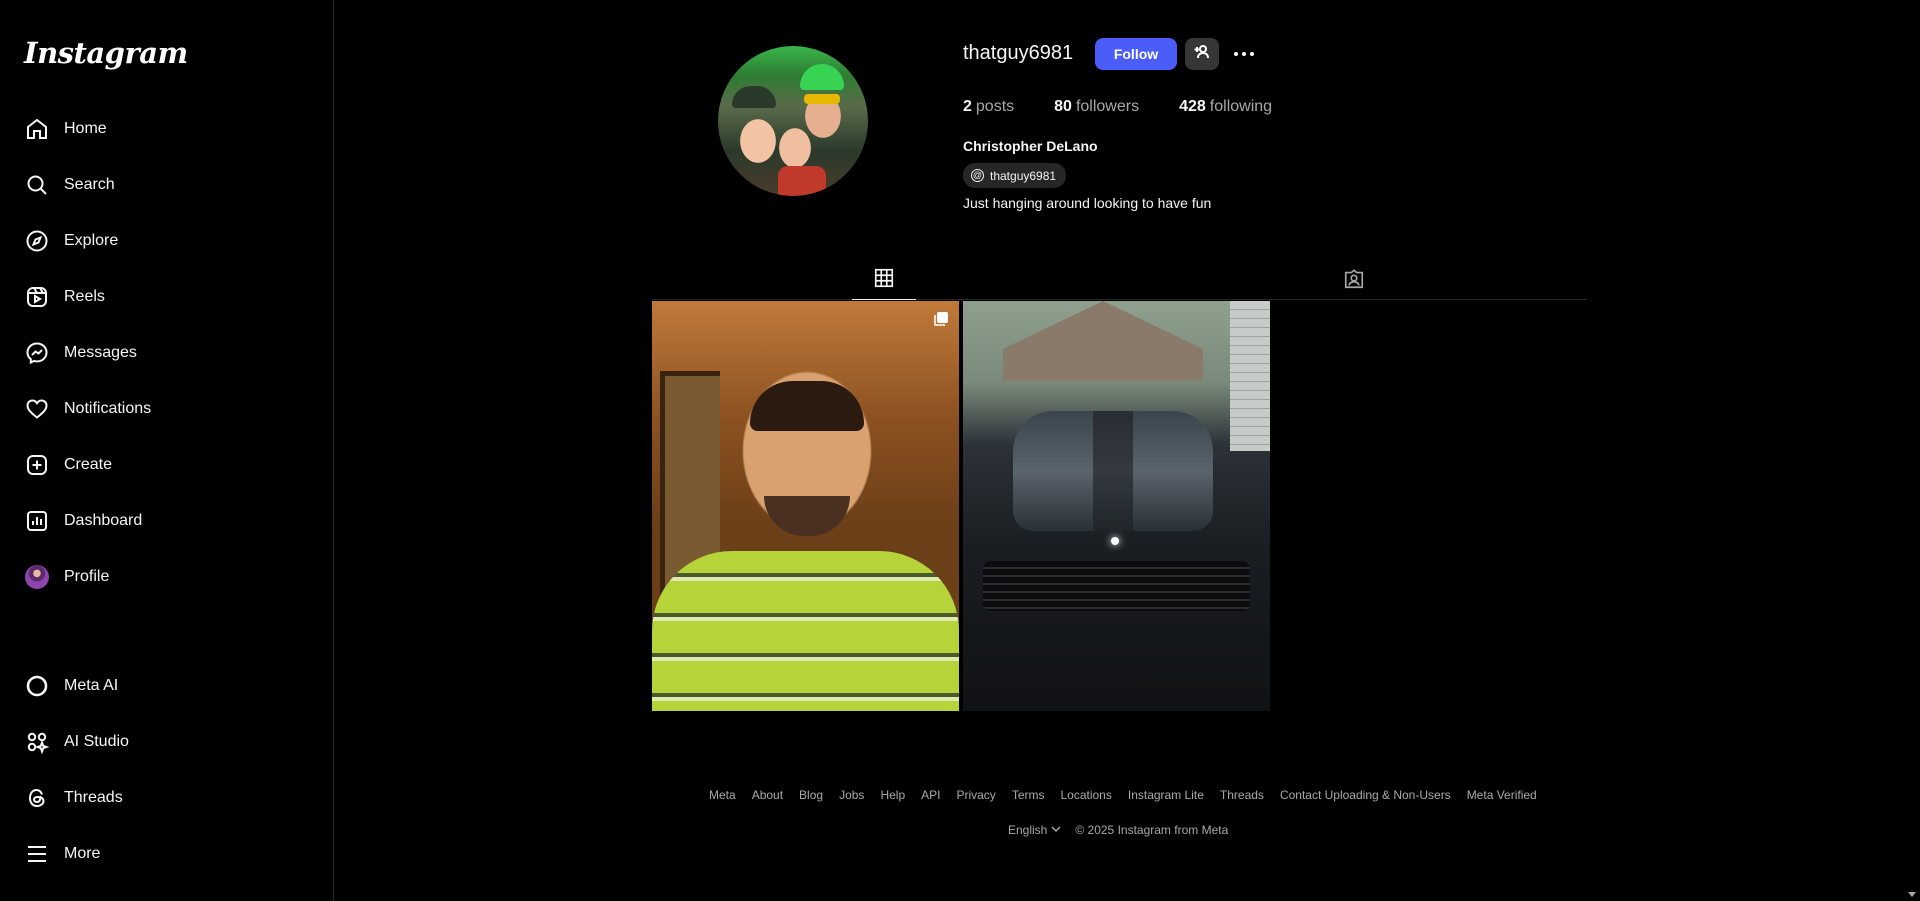  Describe the element at coordinates (930, 795) in the screenshot. I see `footer-link: API` at that location.